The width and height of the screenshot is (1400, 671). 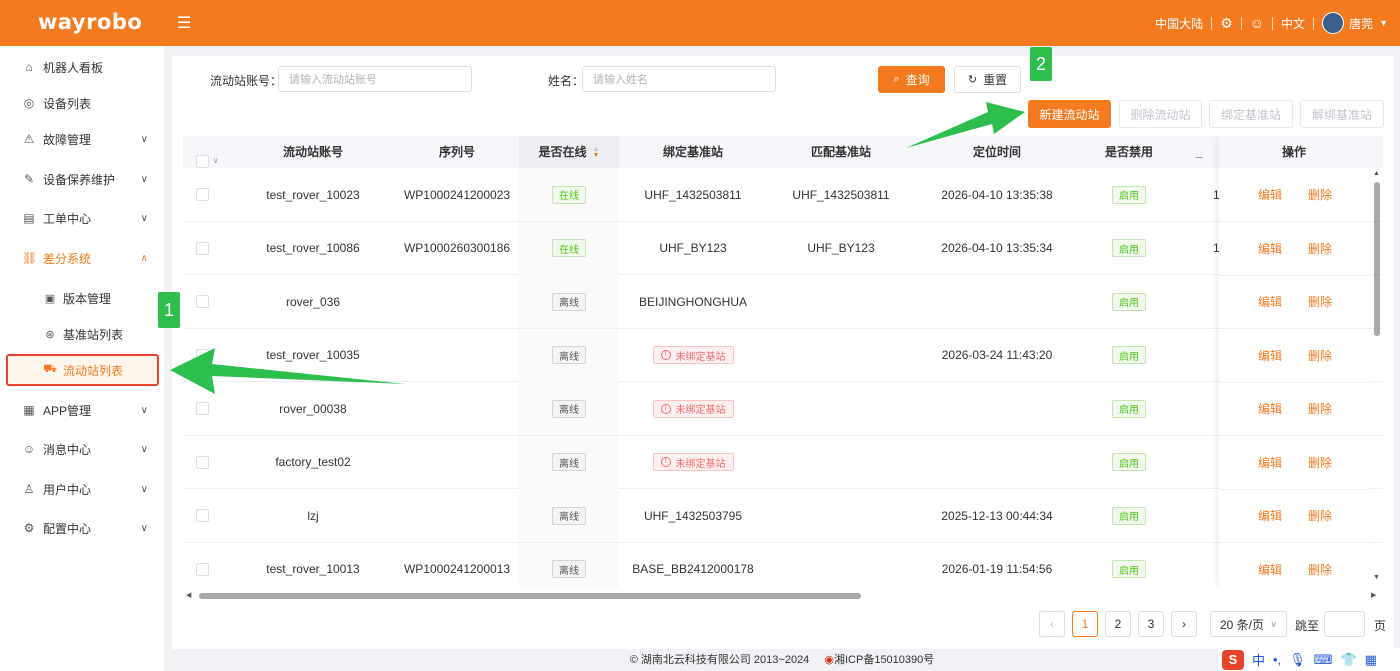 I want to click on warning-icon: !, so click(x=665, y=408).